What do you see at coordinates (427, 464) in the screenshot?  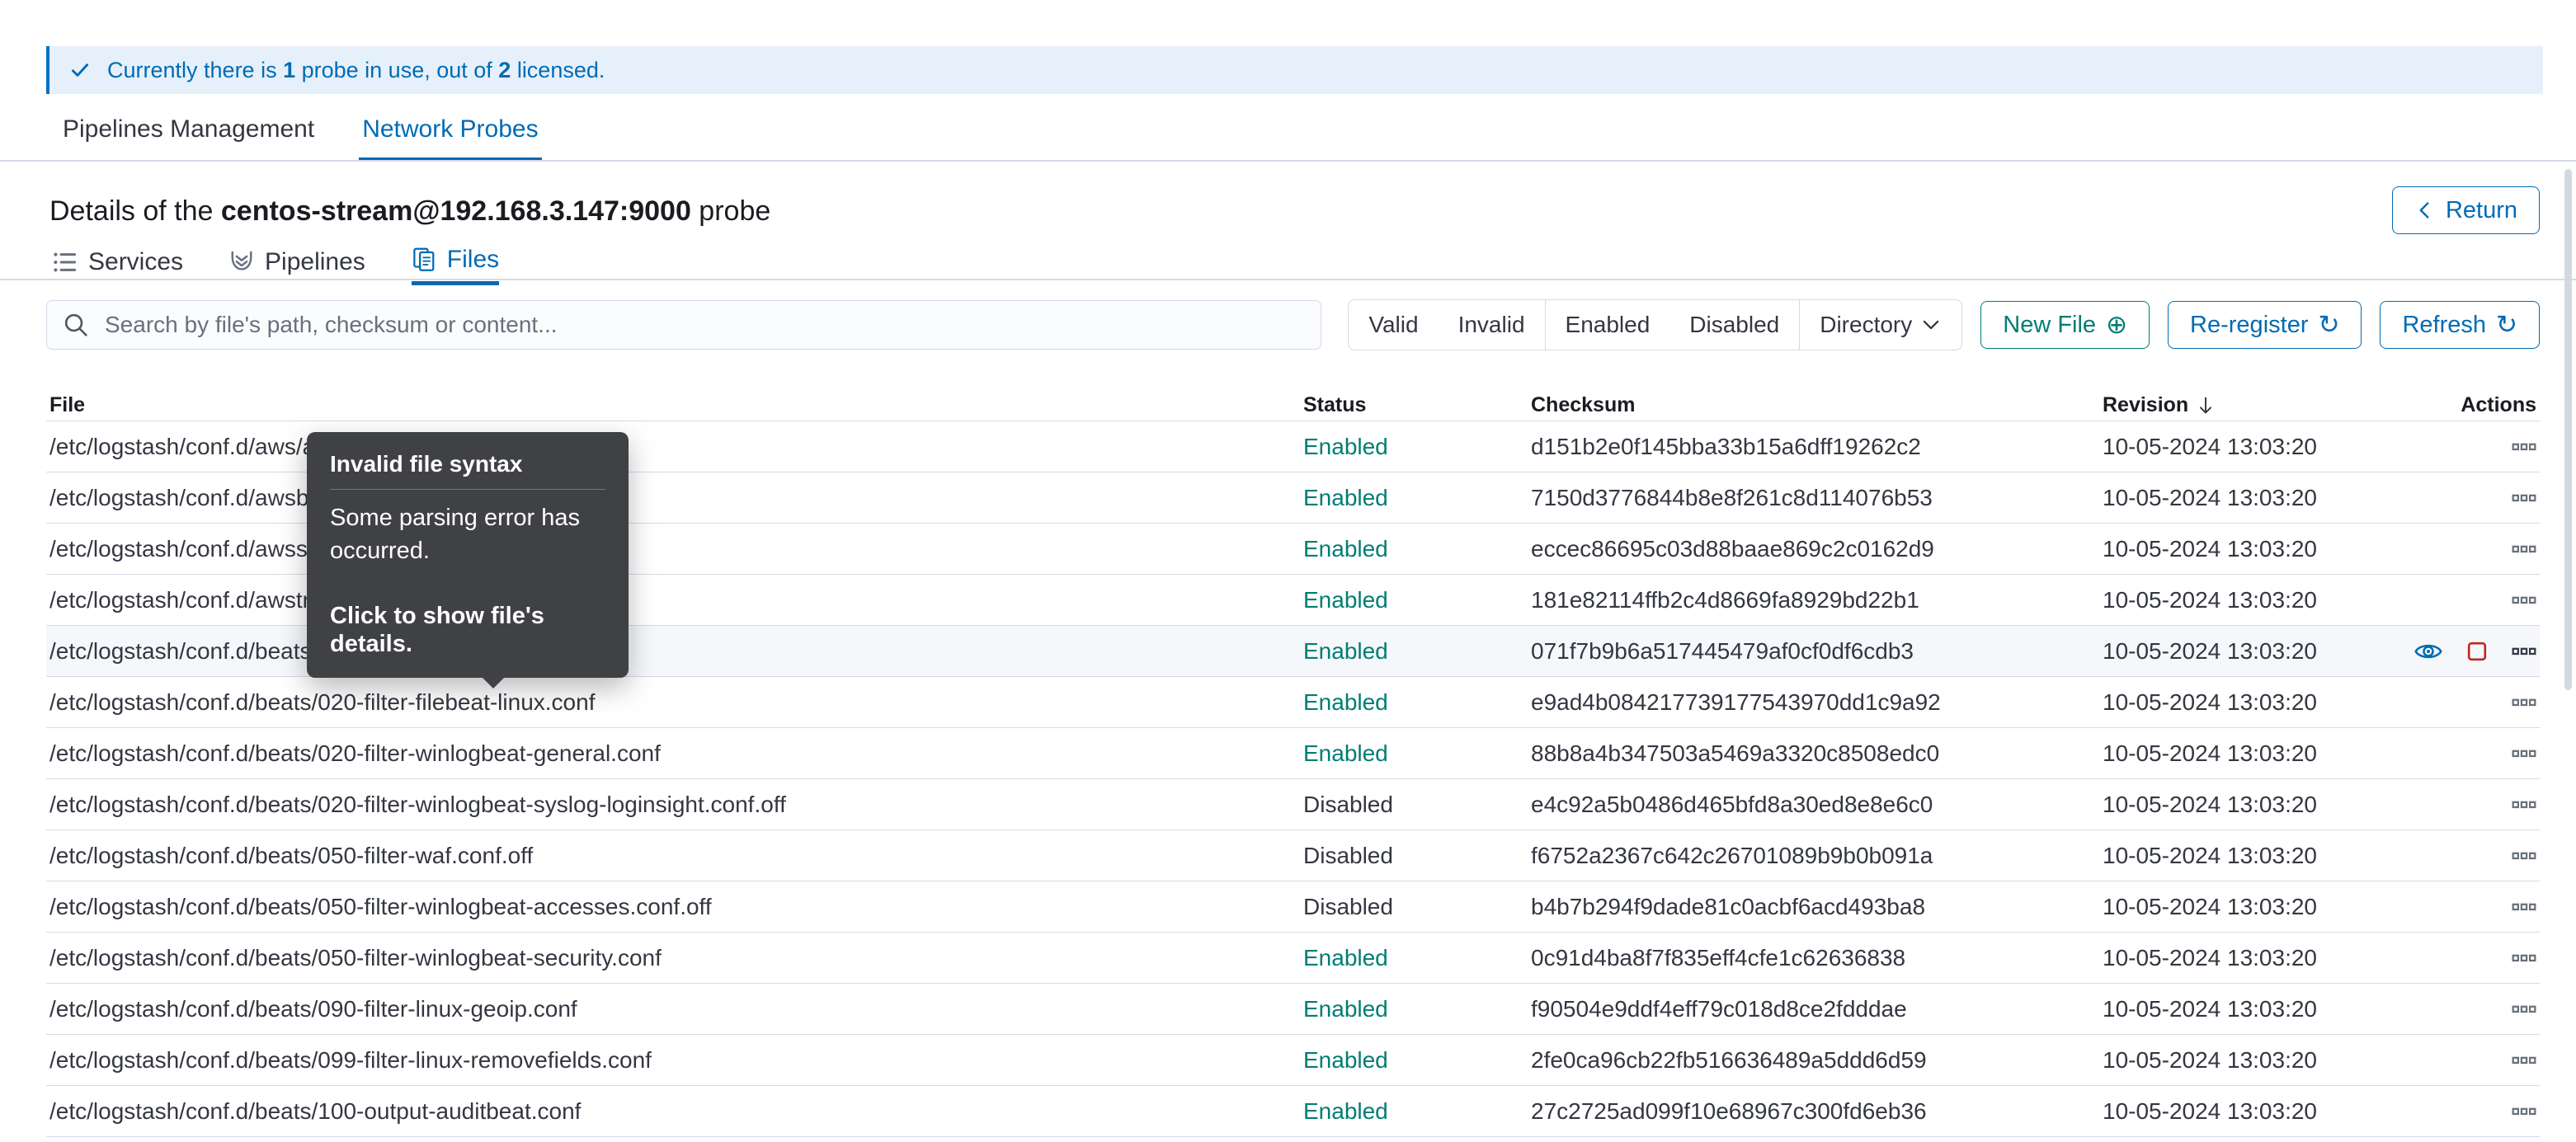 I see `tooltip-title: Invalid file syntax` at bounding box center [427, 464].